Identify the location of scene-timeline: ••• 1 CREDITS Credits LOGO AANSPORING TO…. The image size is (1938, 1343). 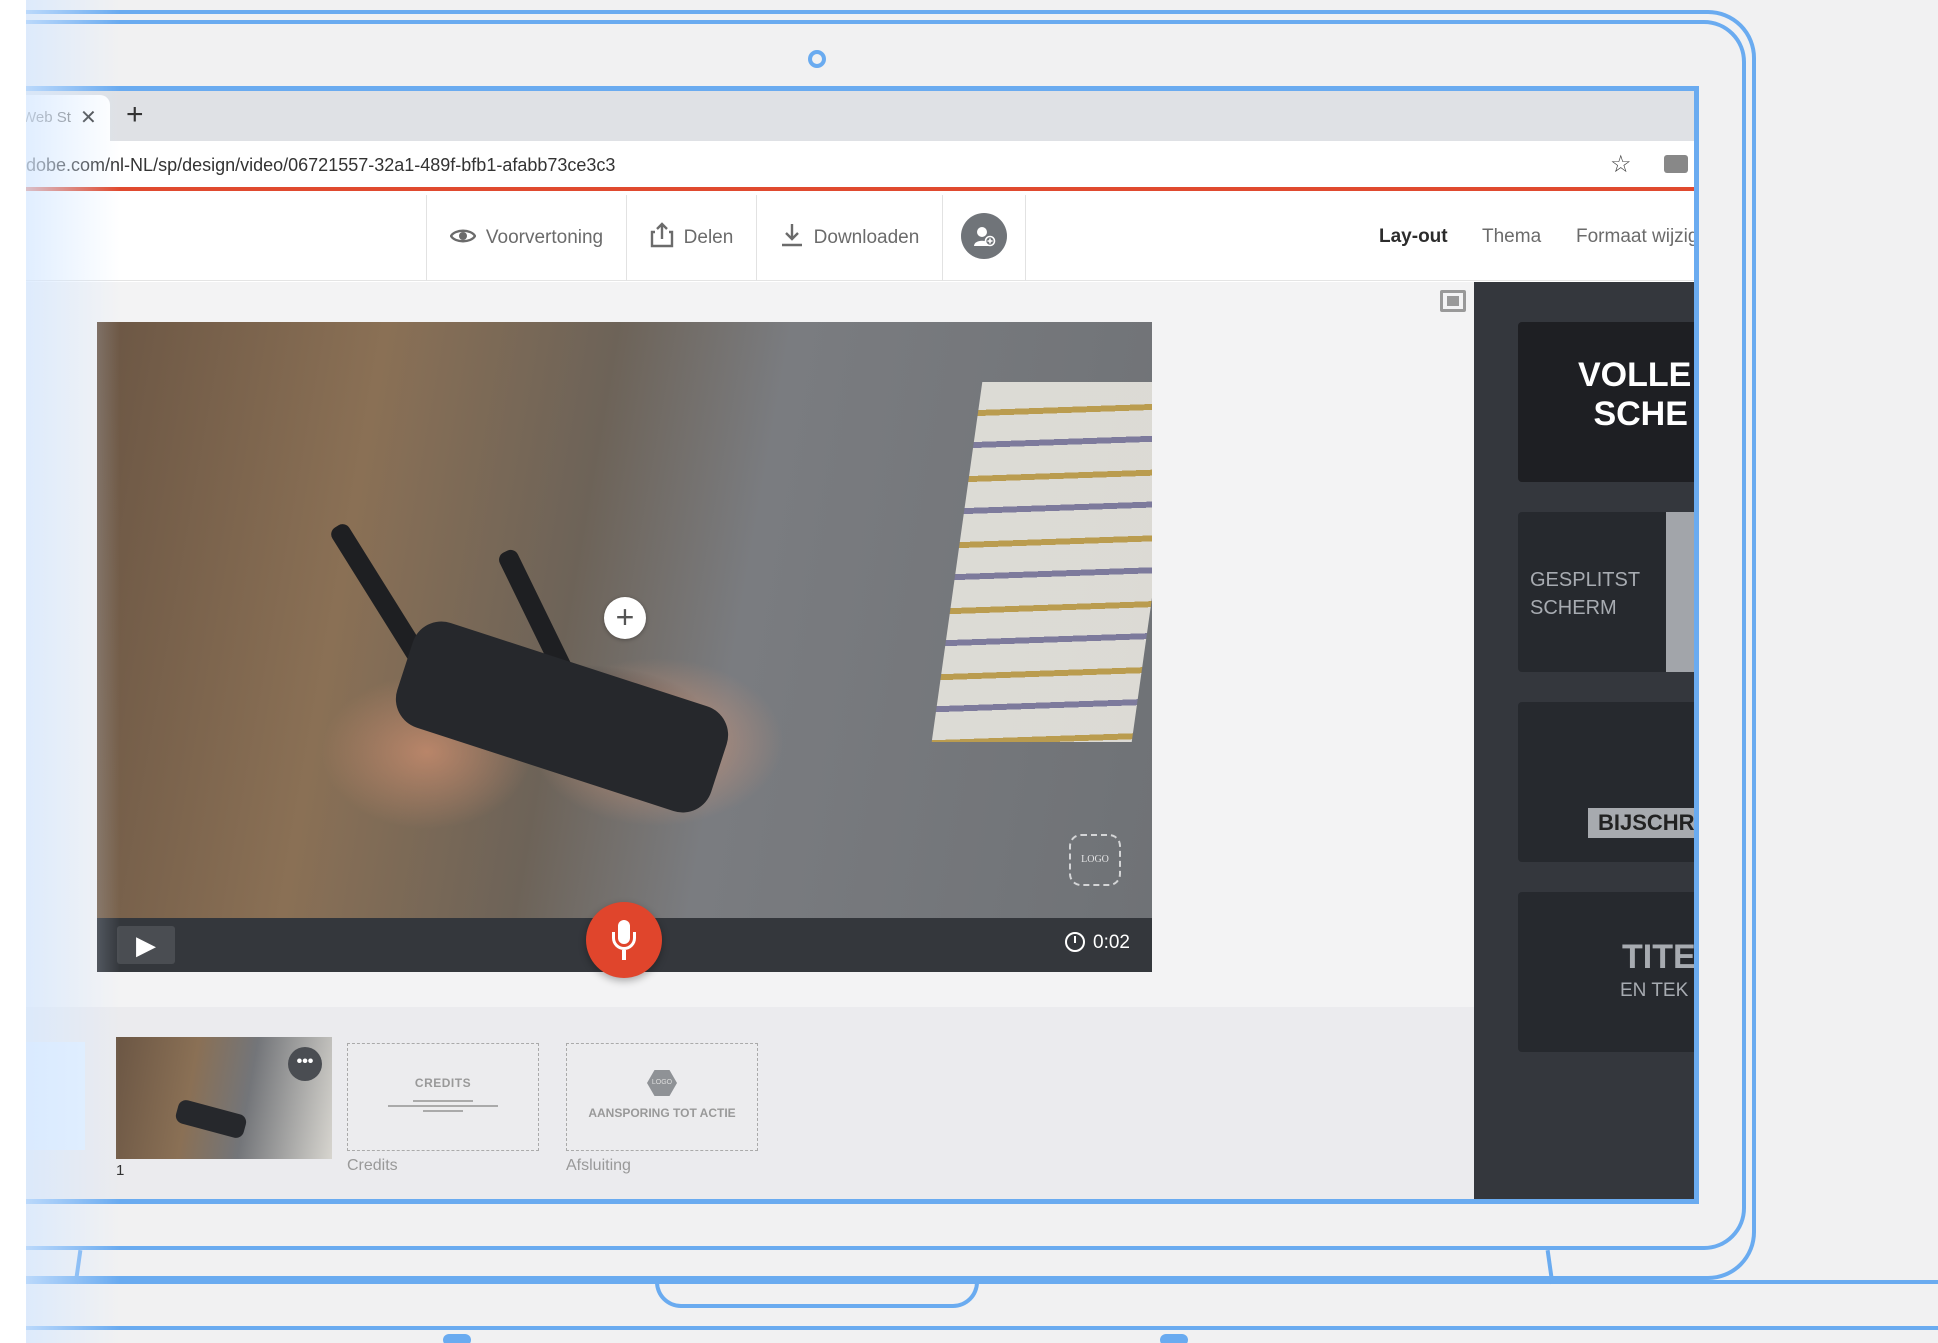
(737, 1103).